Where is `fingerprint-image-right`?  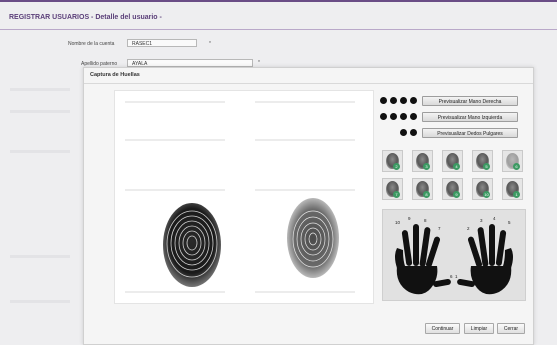 fingerprint-image-right is located at coordinates (313, 238).